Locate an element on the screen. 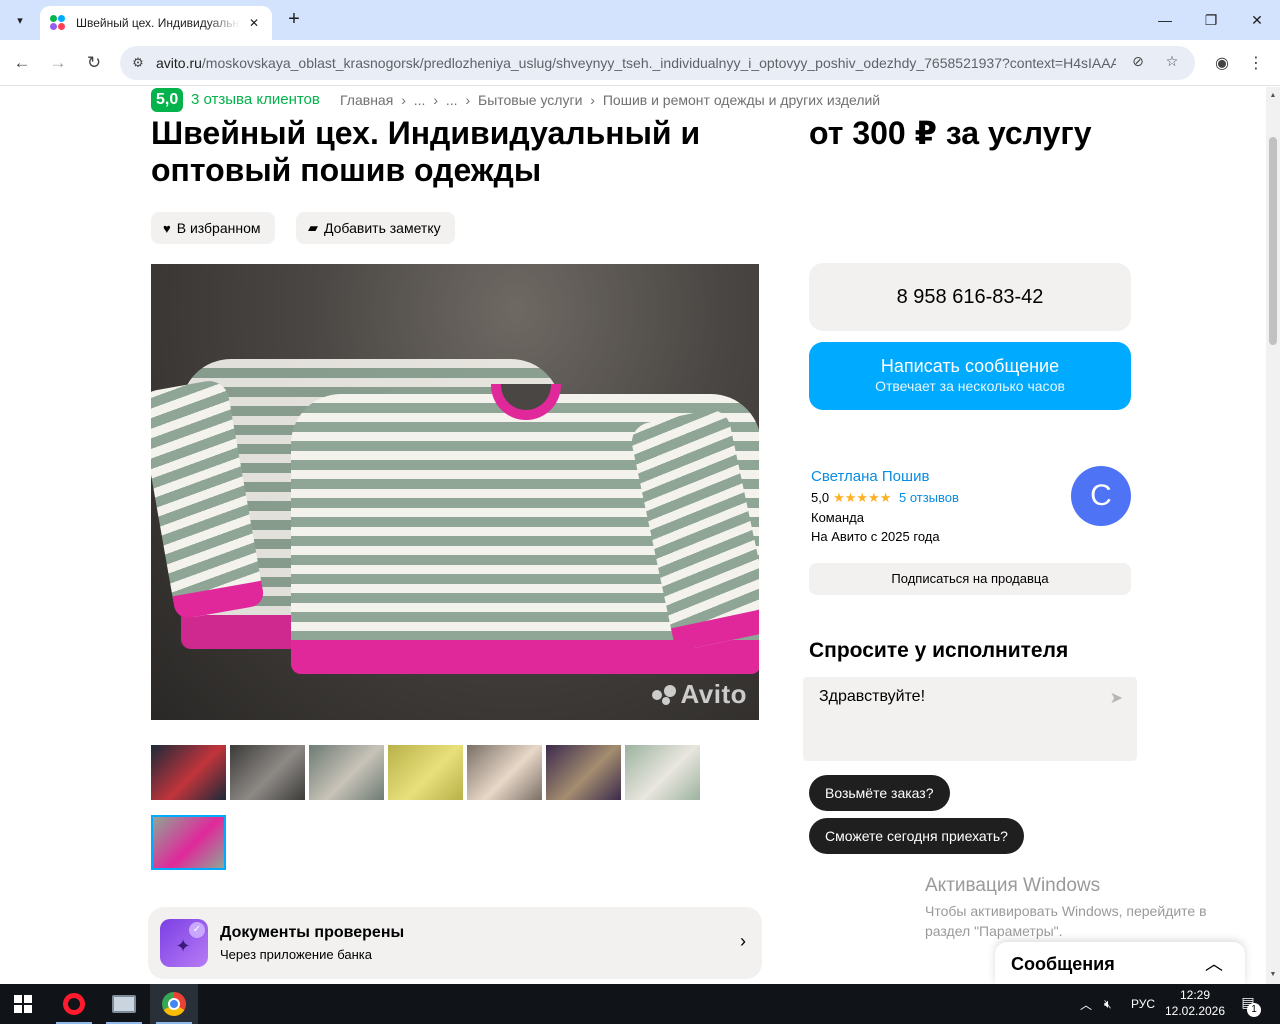 The width and height of the screenshot is (1280, 1024). avito-favicon-icon is located at coordinates (58, 23).